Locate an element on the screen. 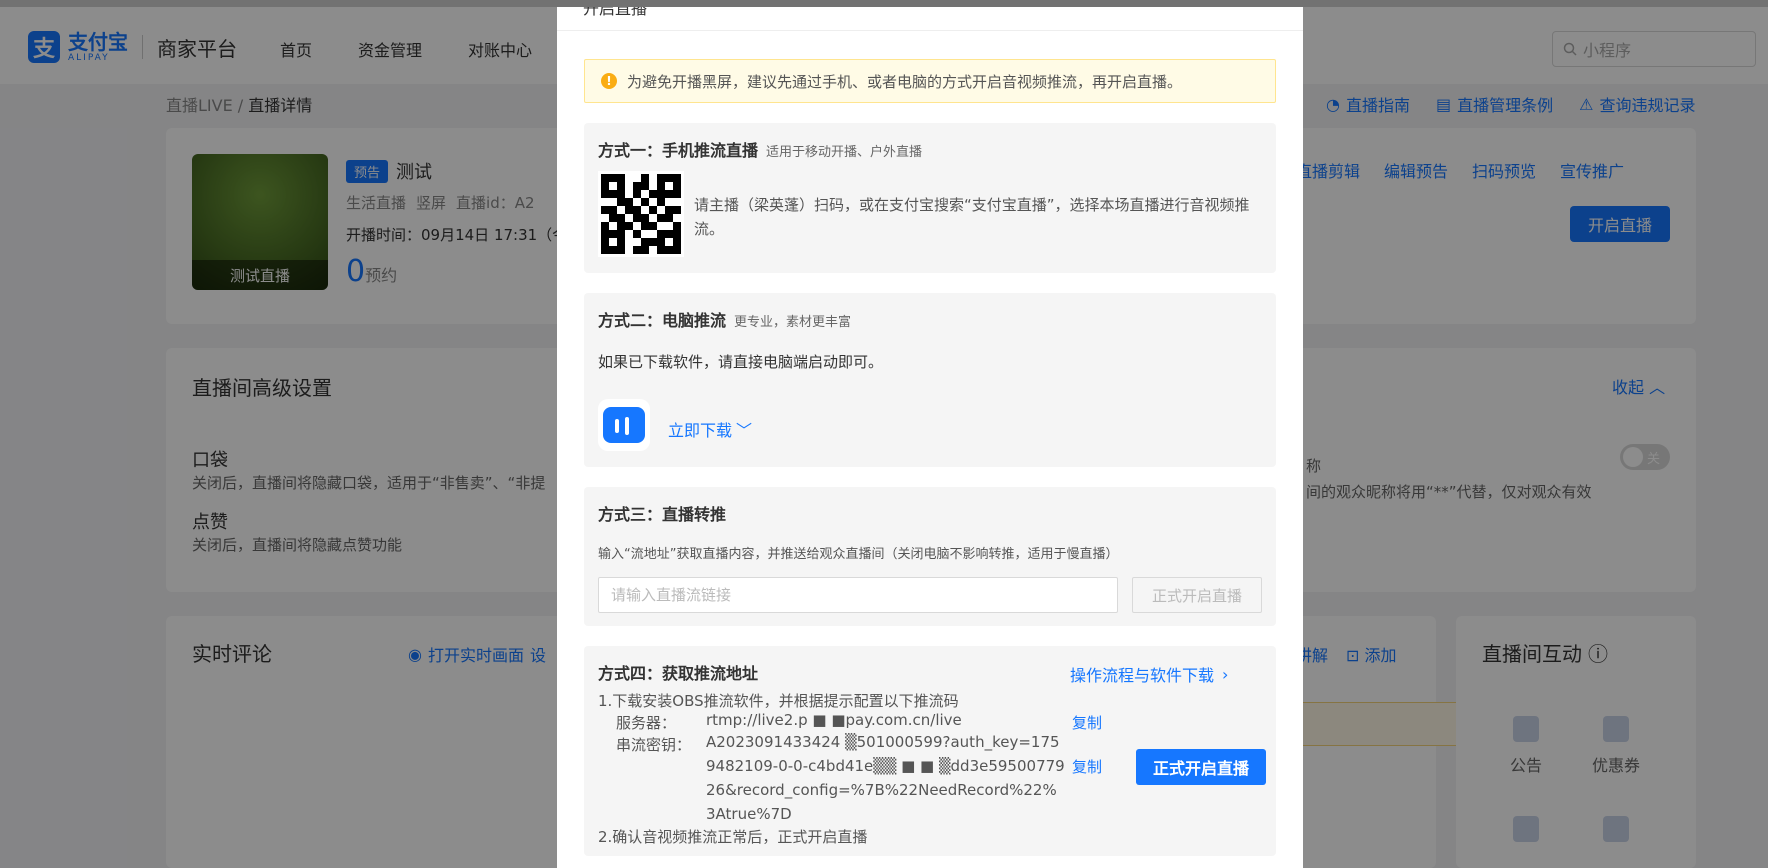  modal-header: 开启直播 is located at coordinates (930, 19).